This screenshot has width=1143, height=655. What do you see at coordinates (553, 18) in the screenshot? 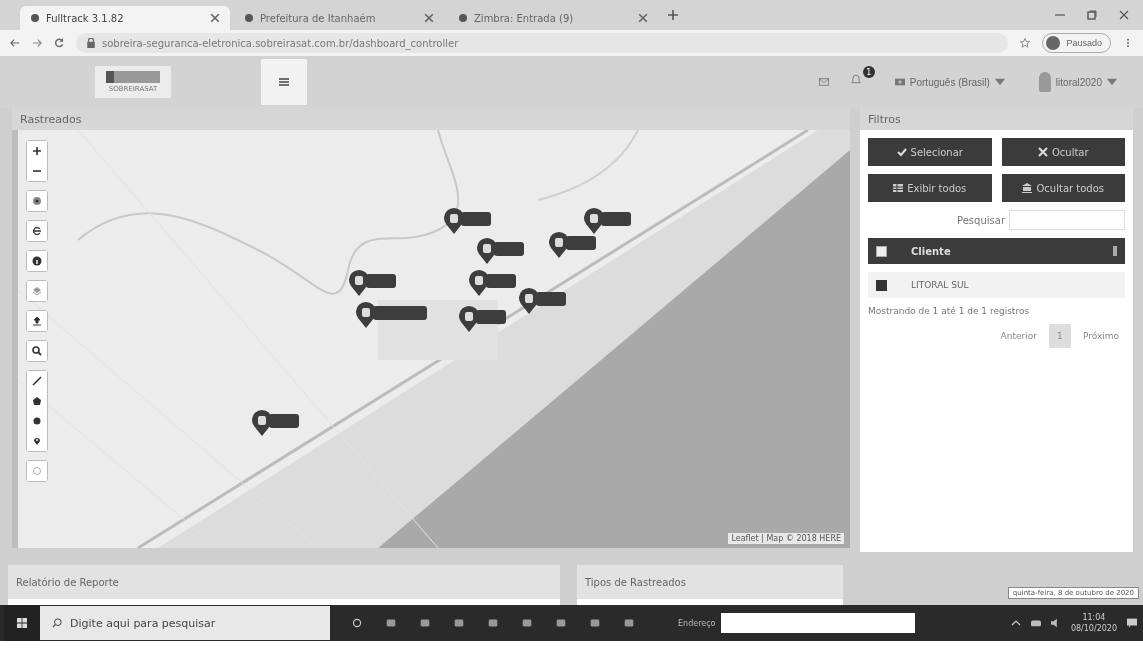
I see `browser-tab: Zimbra: Entrada (9)` at bounding box center [553, 18].